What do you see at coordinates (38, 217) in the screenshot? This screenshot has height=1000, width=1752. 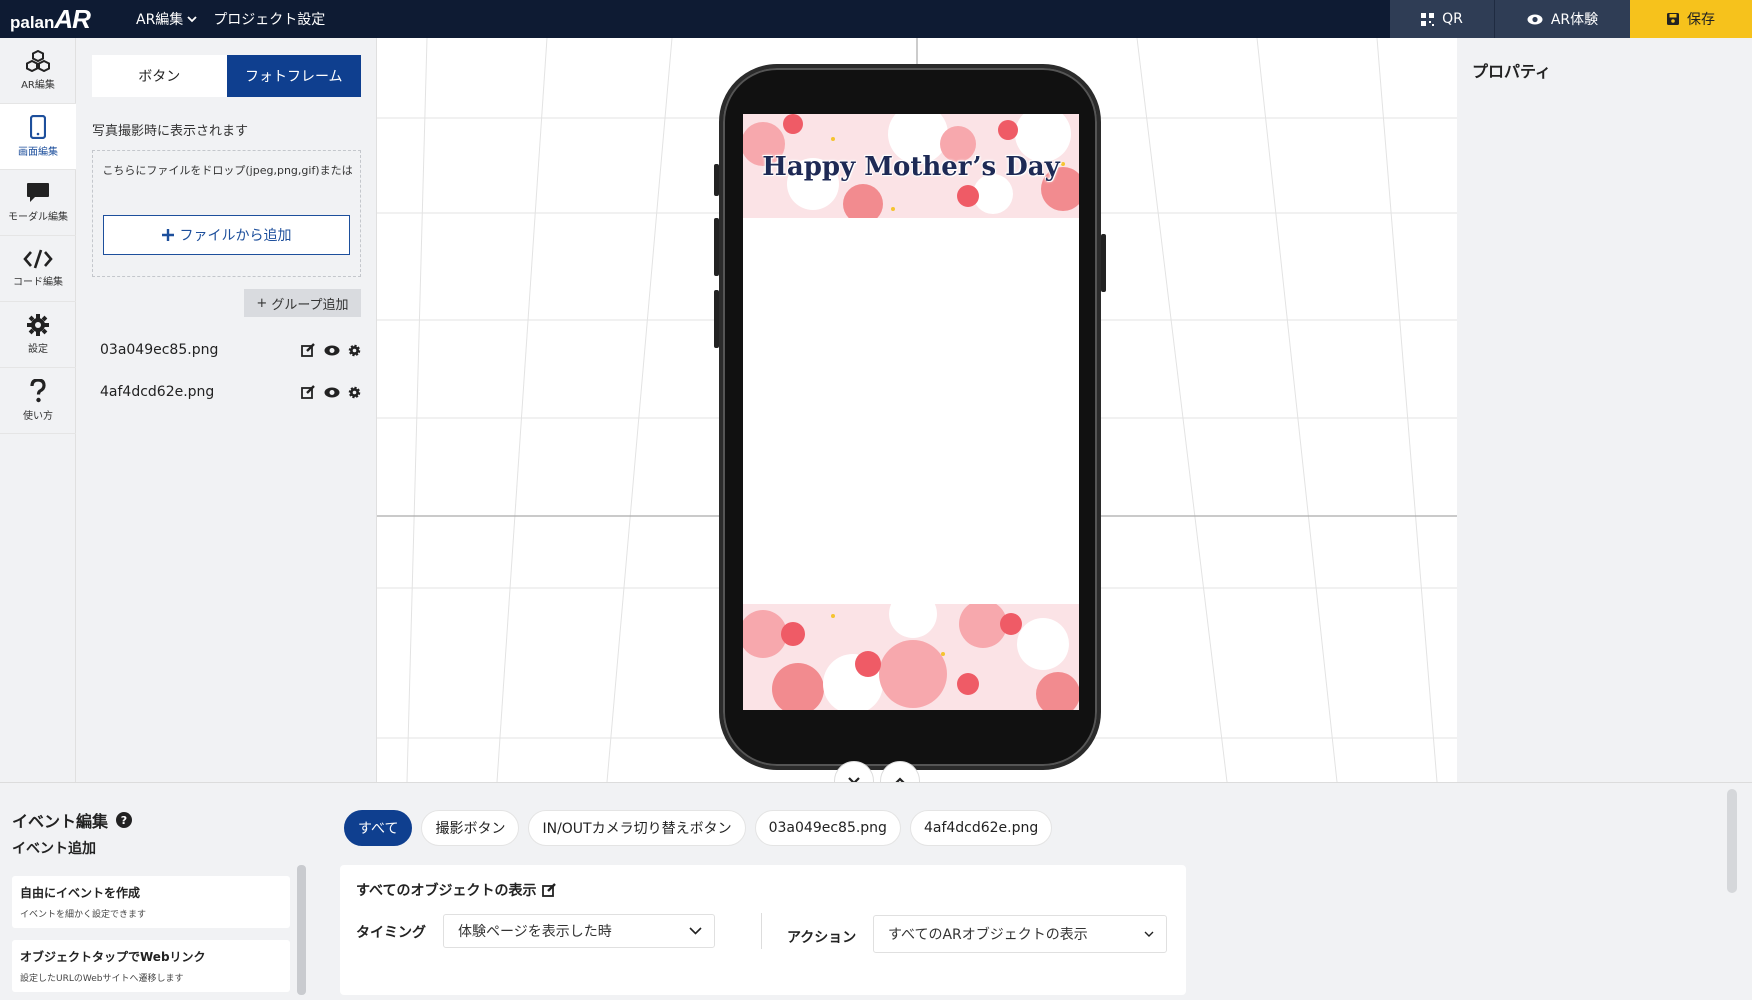 I see `sidebar-item-label: モーダル編集` at bounding box center [38, 217].